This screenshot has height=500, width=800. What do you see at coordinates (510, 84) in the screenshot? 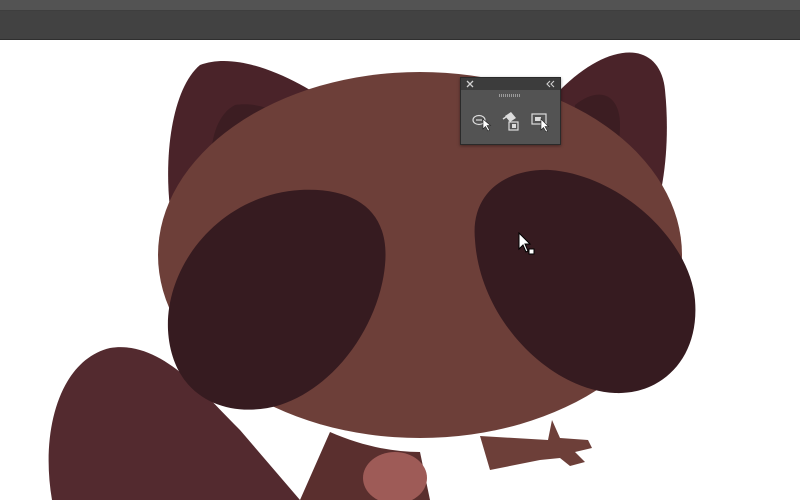
I see `panel-header` at bounding box center [510, 84].